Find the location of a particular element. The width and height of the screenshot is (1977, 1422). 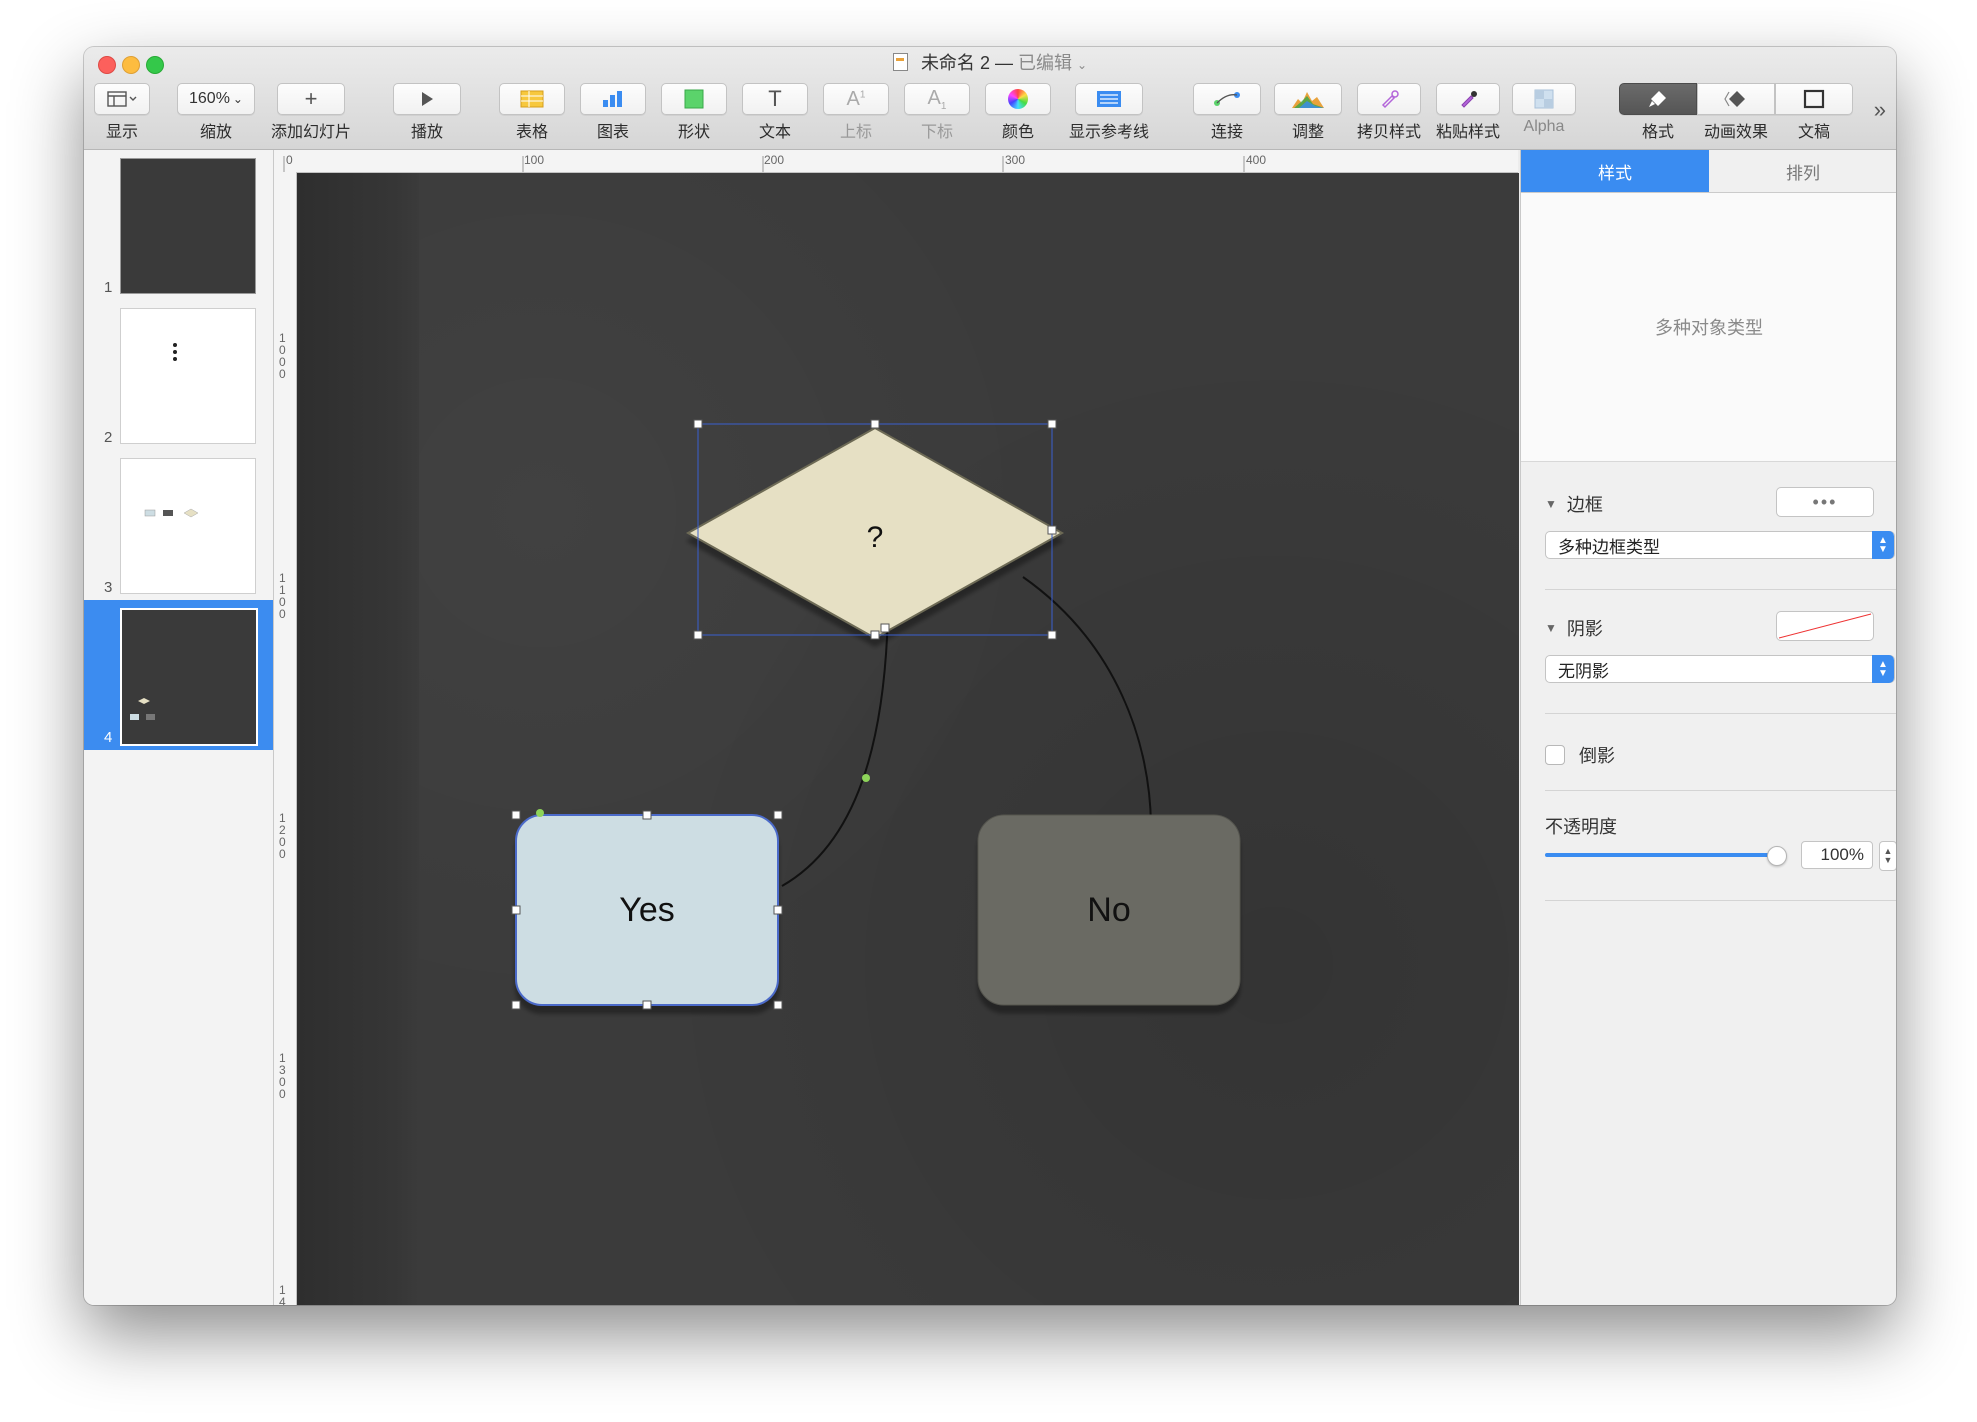

table-button: 表格 is located at coordinates (532, 112).